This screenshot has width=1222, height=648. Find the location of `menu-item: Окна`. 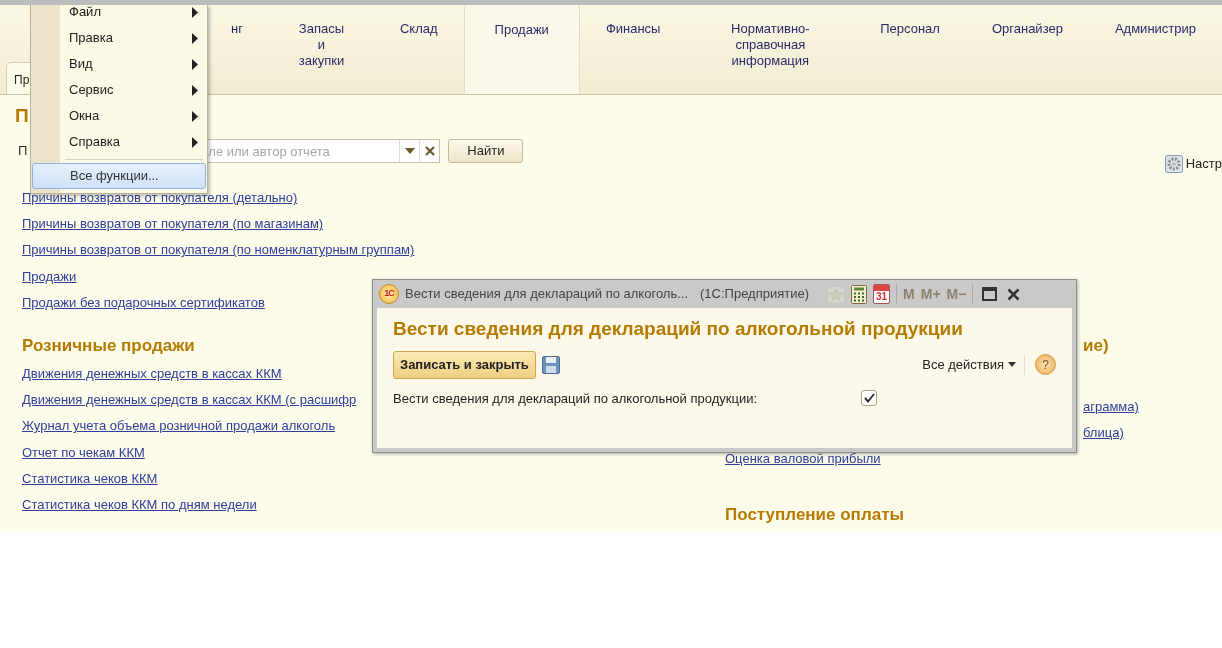

menu-item: Окна is located at coordinates (119, 116).